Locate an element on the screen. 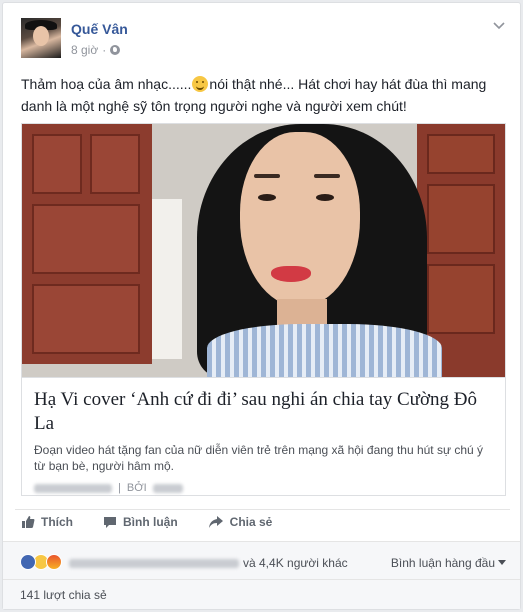 The image size is (523, 612). comment-button: Bình luận is located at coordinates (140, 522).